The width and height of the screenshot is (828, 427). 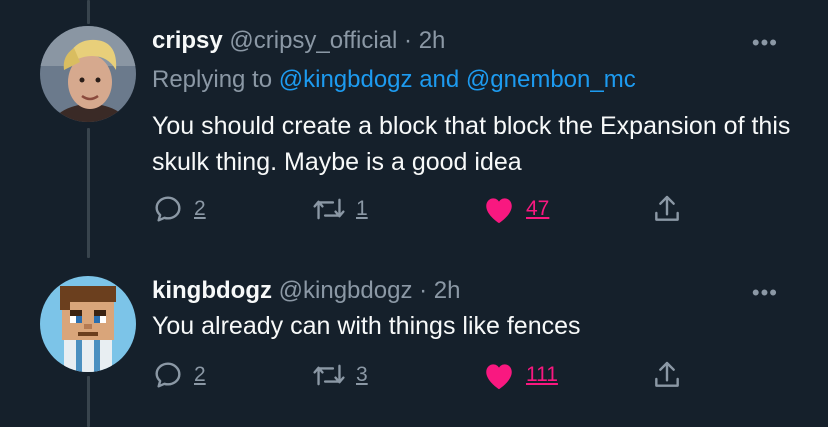 What do you see at coordinates (422, 379) in the screenshot?
I see `tweet-actions: 2 3 111` at bounding box center [422, 379].